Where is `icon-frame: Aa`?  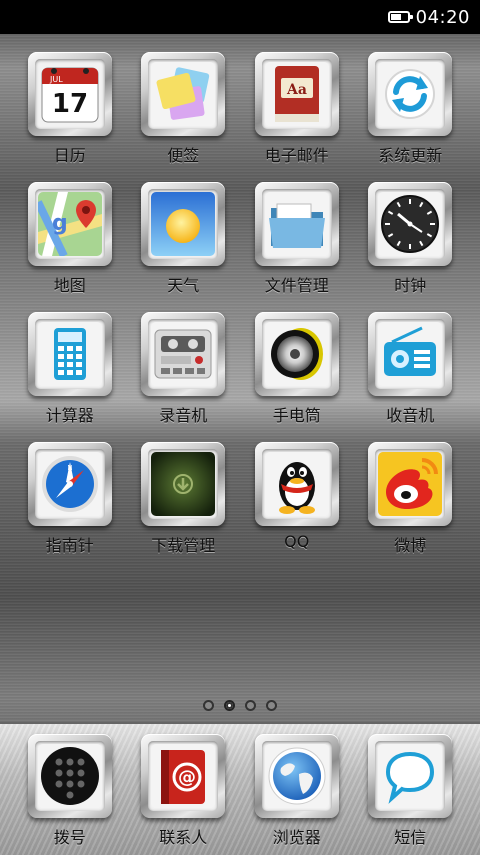 icon-frame: Aa is located at coordinates (296, 94).